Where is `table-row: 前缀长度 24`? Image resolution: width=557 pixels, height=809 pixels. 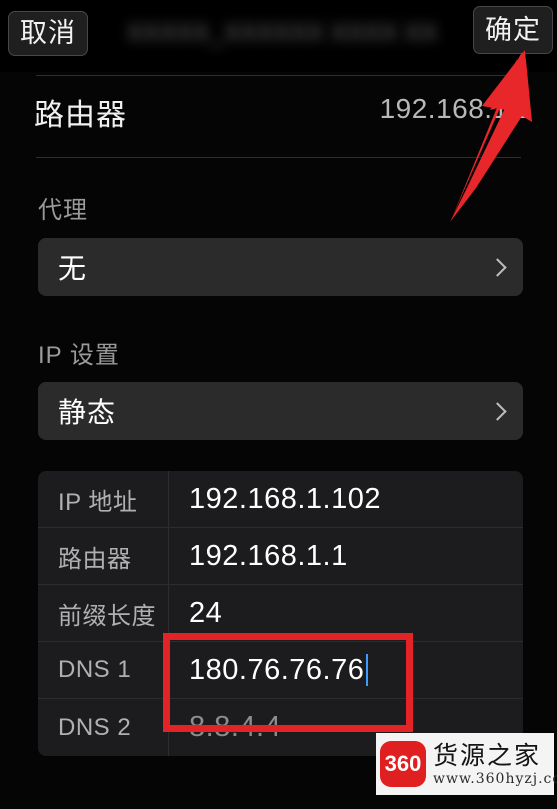 table-row: 前缀长度 24 is located at coordinates (280, 613).